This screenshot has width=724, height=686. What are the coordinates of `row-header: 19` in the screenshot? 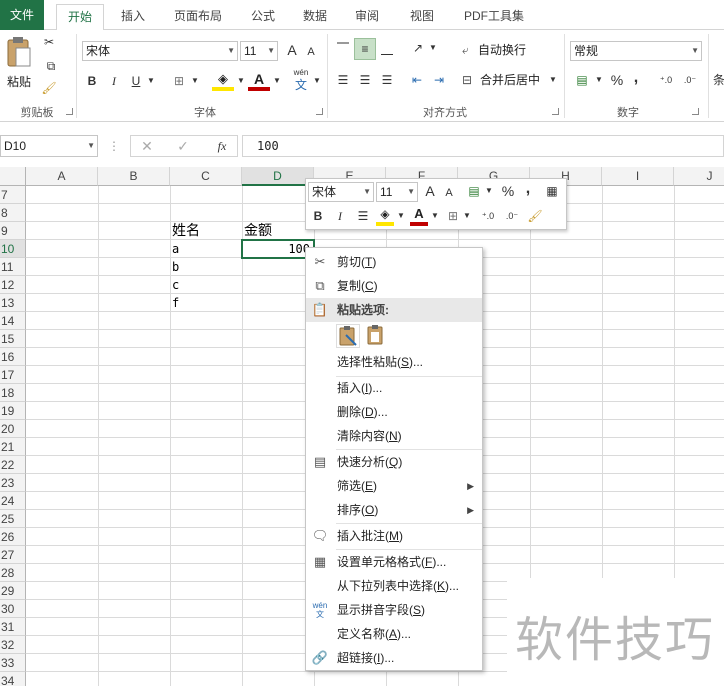 It's located at (13, 411).